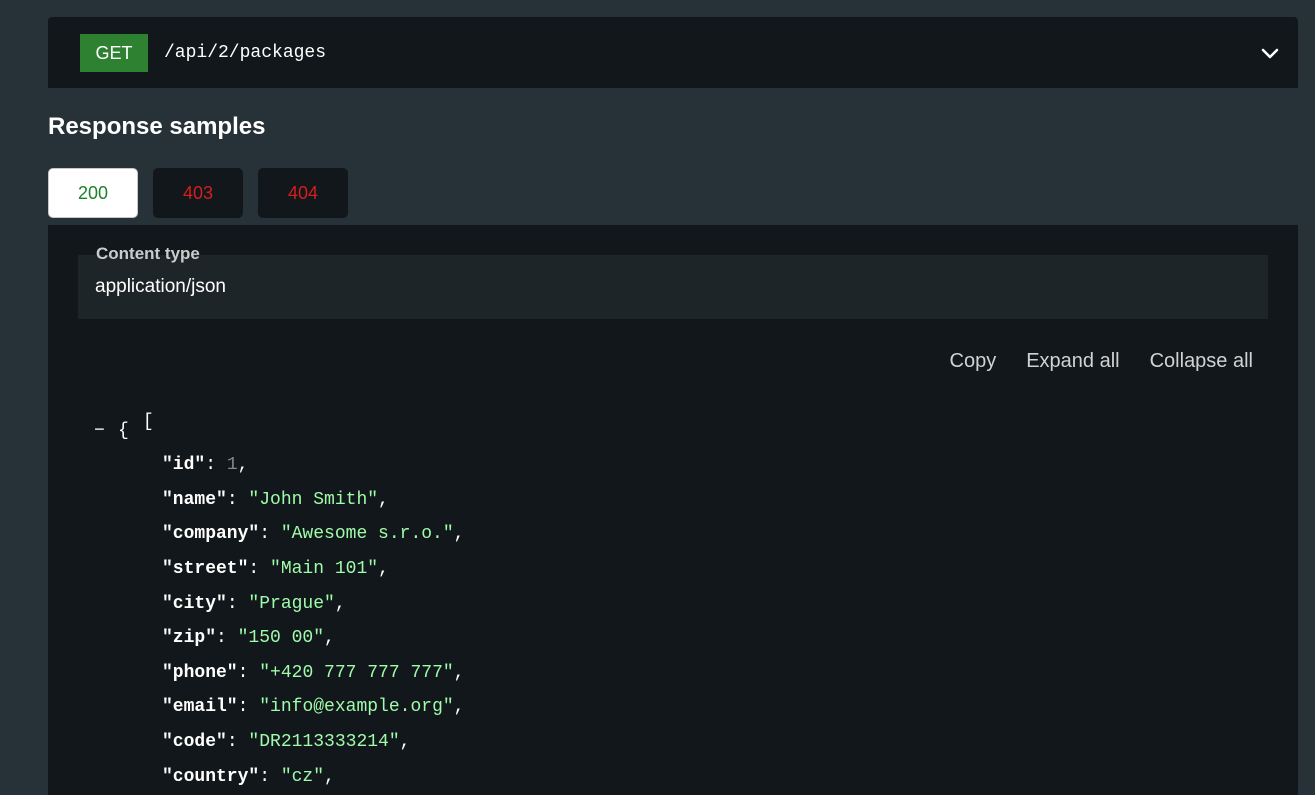  Describe the element at coordinates (245, 53) in the screenshot. I see `endpoint-path: /api/2/packages` at that location.